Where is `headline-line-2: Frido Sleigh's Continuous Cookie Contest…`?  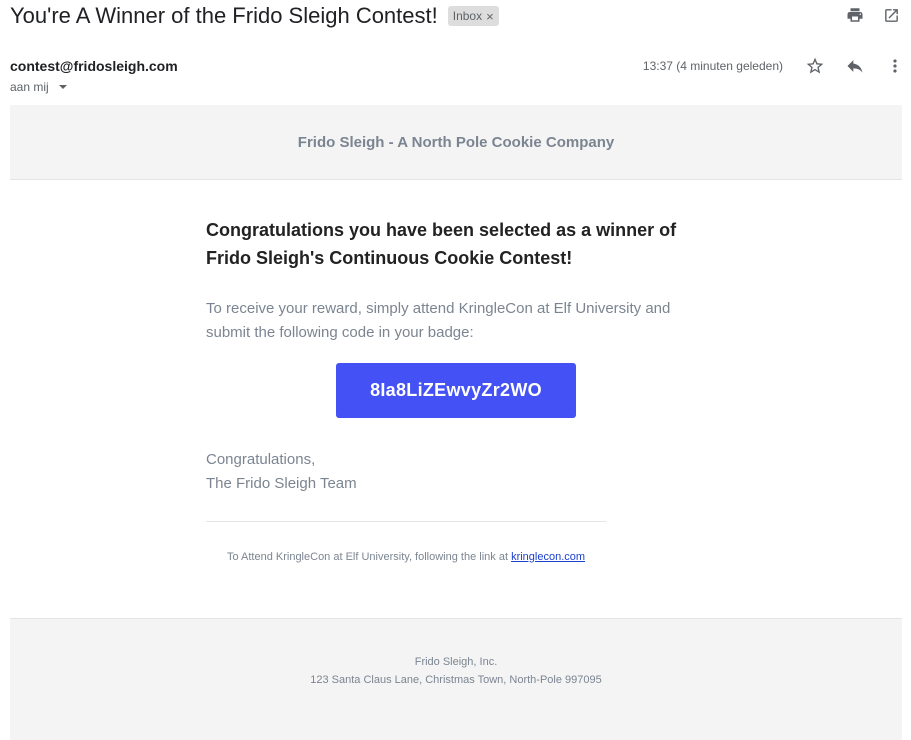 headline-line-2: Frido Sleigh's Continuous Cookie Contest… is located at coordinates (389, 258).